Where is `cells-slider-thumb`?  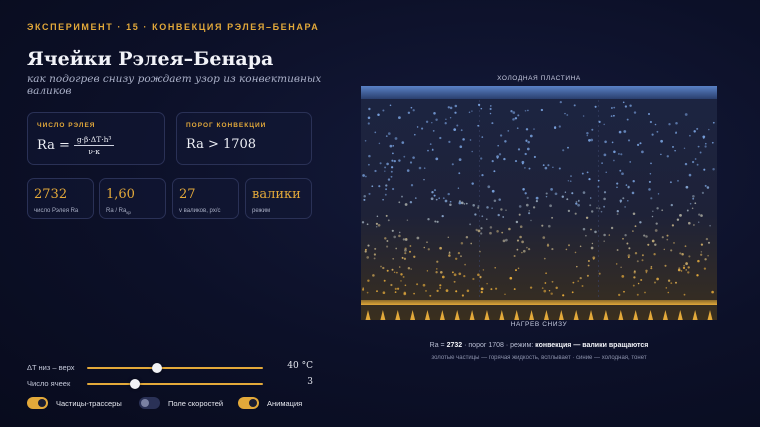
cells-slider-thumb is located at coordinates (134, 384).